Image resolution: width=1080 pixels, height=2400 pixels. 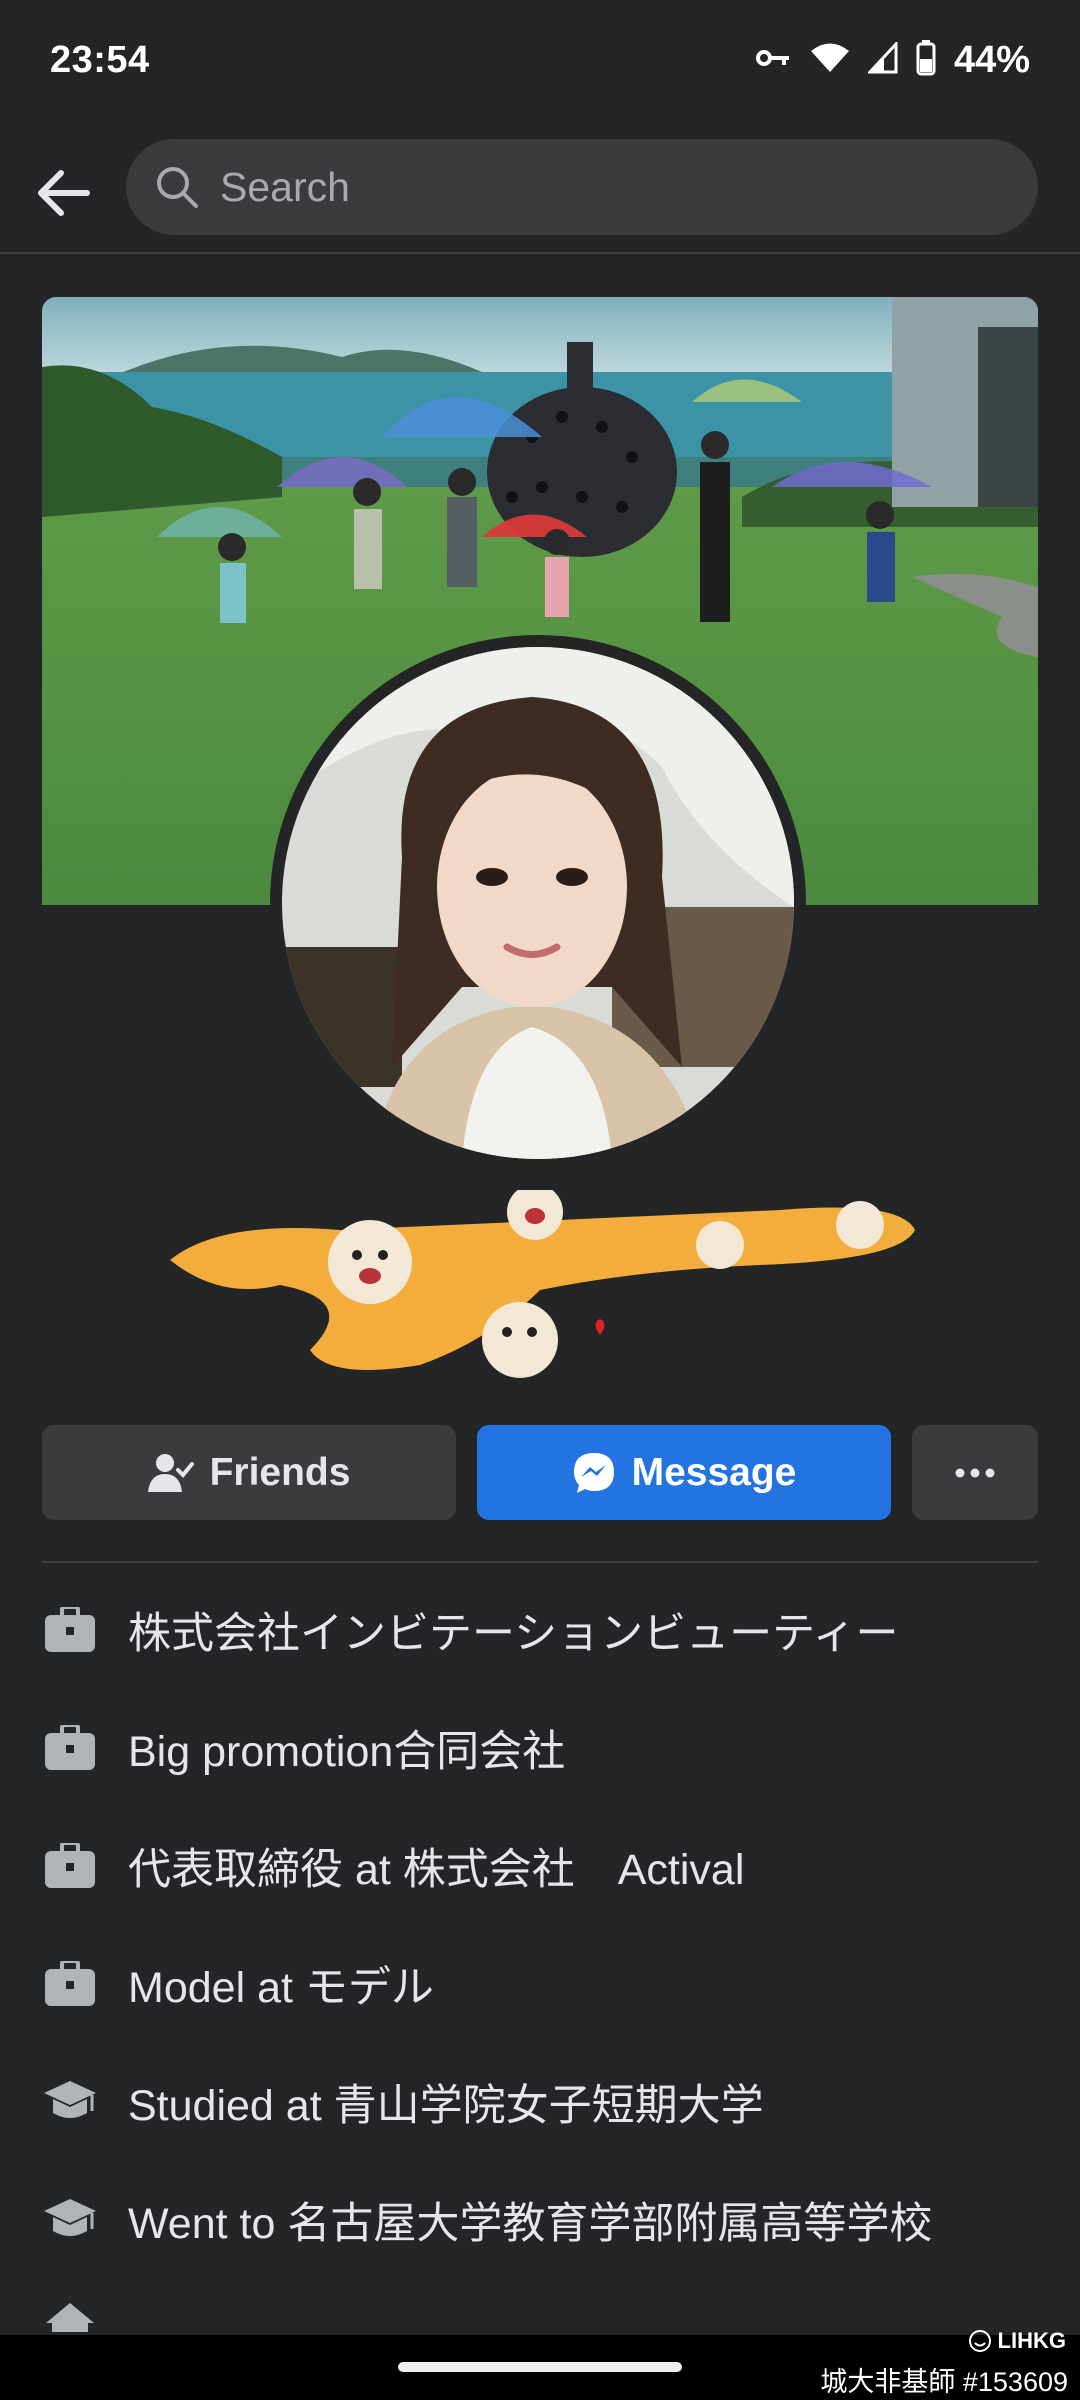 I want to click on intro-item-text: Model at モデル, so click(x=281, y=1988).